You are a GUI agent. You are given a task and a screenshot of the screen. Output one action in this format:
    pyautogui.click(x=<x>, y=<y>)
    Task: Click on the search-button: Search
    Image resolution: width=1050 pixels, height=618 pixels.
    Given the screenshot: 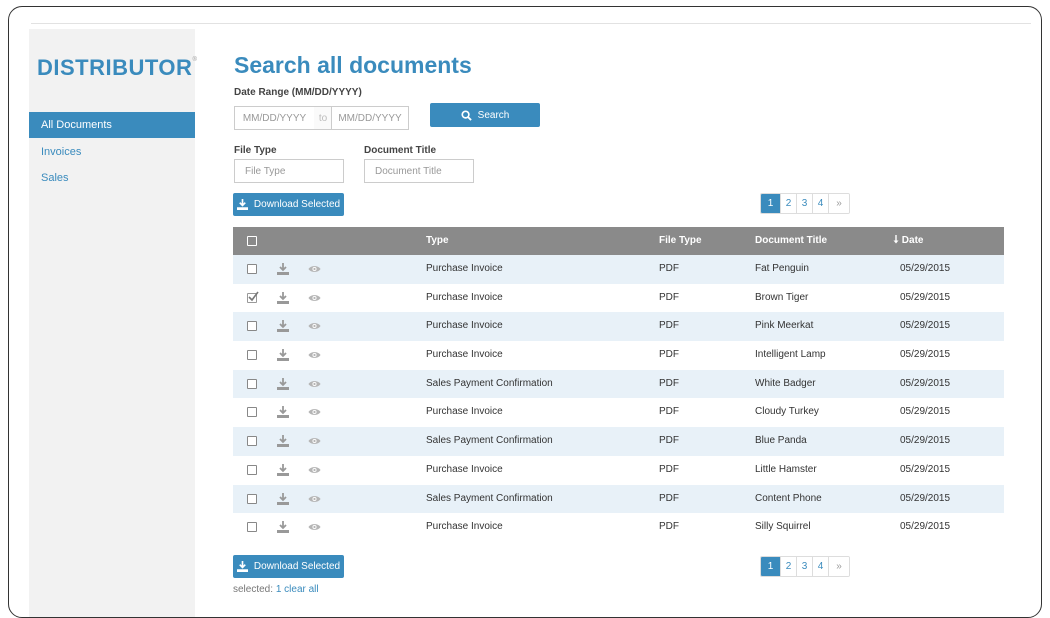 What is the action you would take?
    pyautogui.click(x=485, y=115)
    